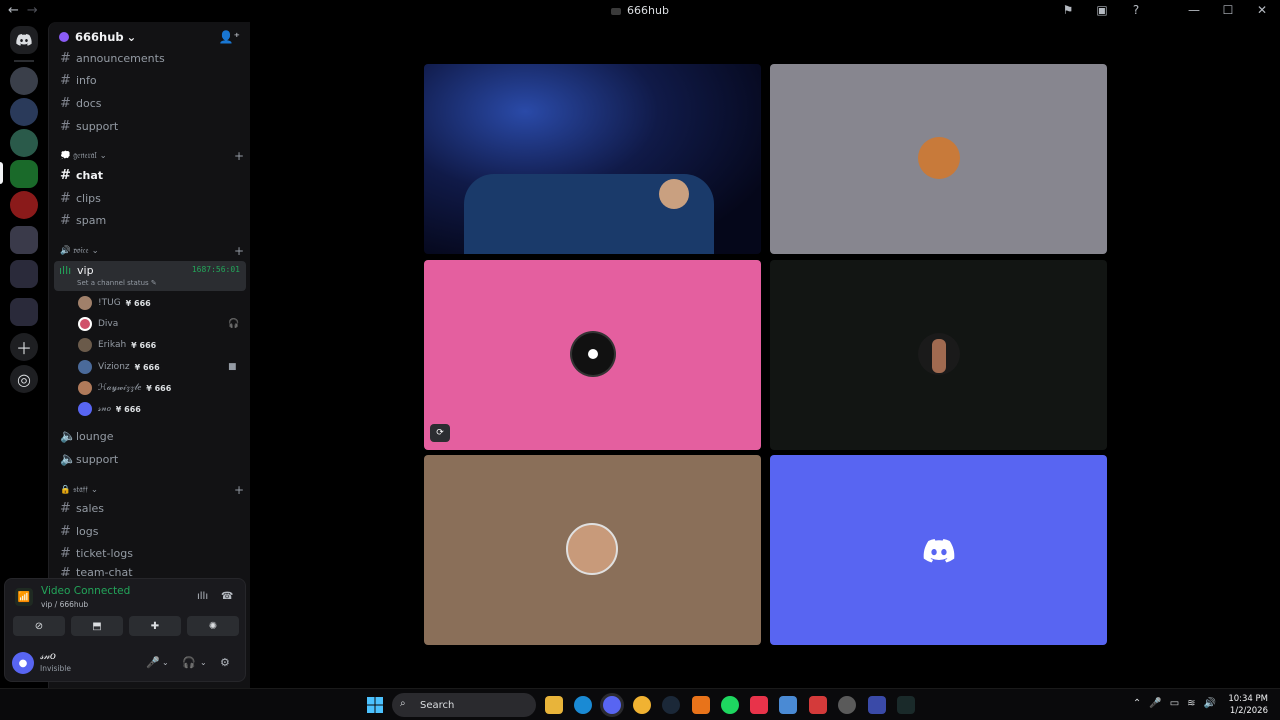 Image resolution: width=1280 pixels, height=720 pixels. Describe the element at coordinates (125, 664) in the screenshot. I see `user-panel: ● 𝓈𝓃𝑜 Invisible 🎤 ⌄ 🎧 ⌄ ⚙` at that location.